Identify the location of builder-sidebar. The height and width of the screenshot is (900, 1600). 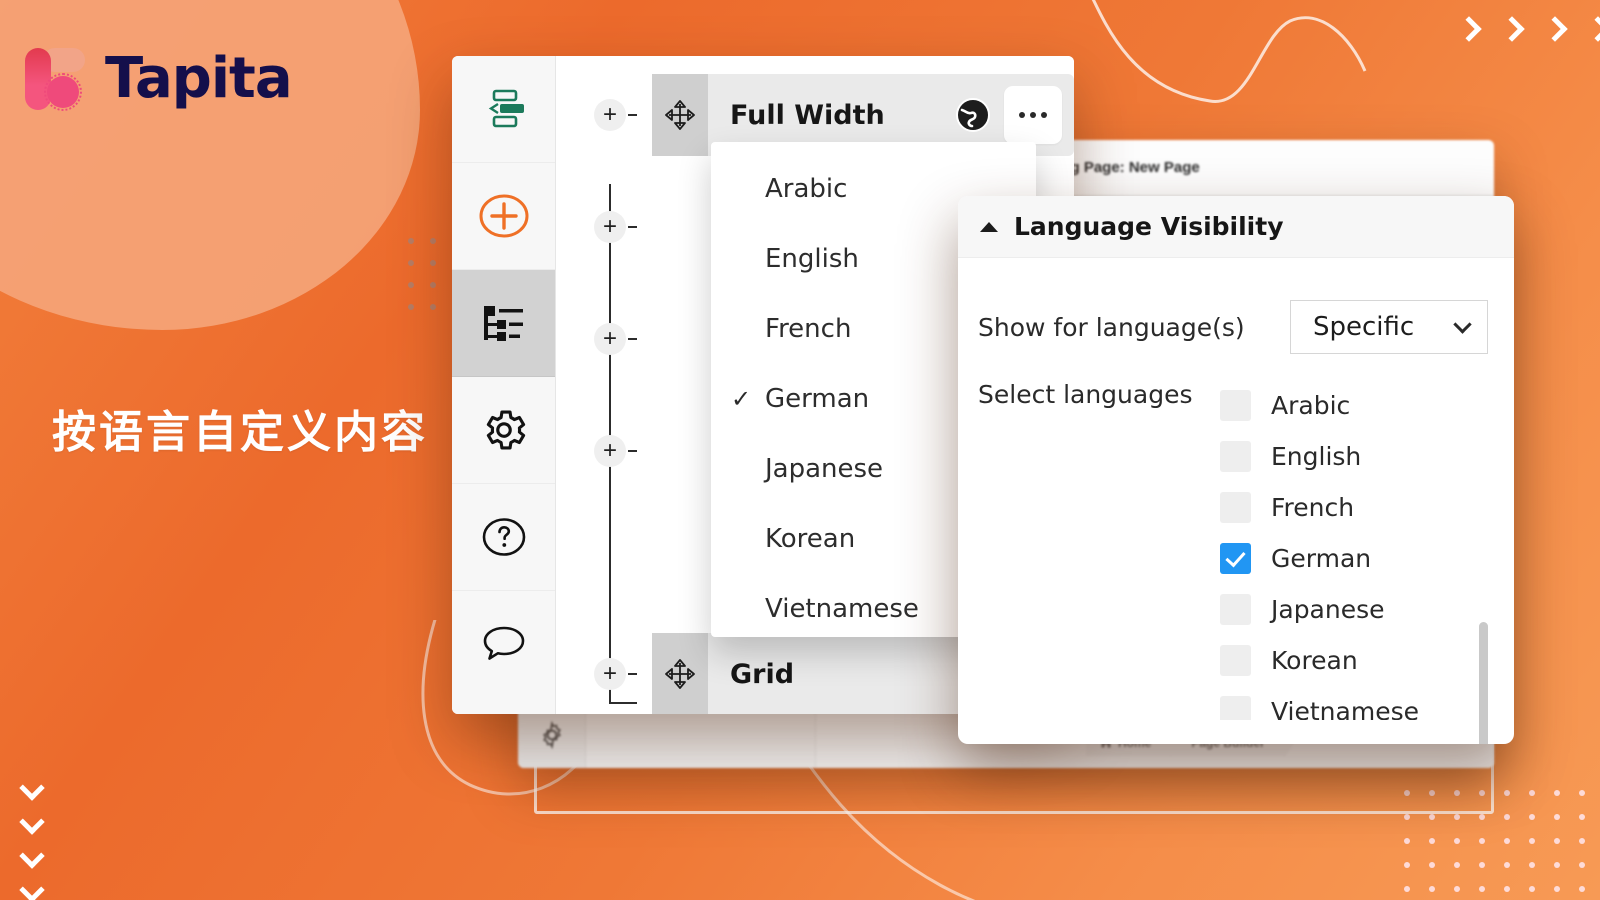
(504, 385).